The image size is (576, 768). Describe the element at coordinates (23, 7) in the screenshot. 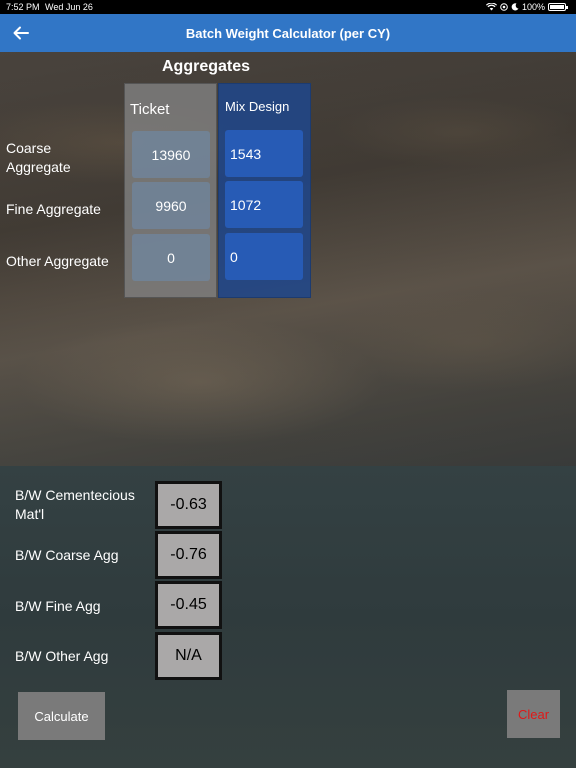

I see `status-time: 7:52 PM` at that location.